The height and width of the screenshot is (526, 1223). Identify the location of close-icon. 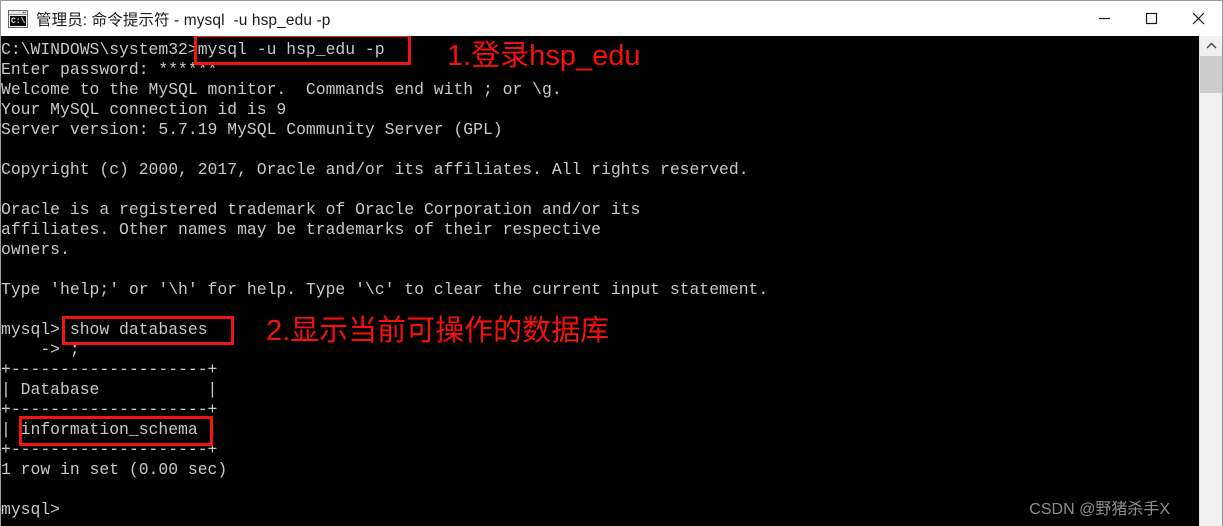
(1198, 18).